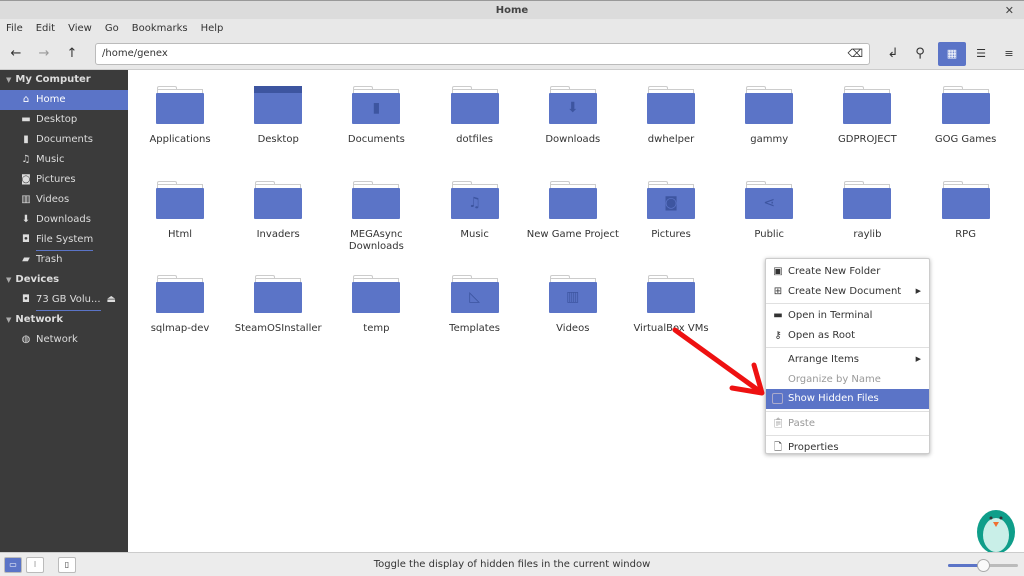 The image size is (1024, 576). What do you see at coordinates (778, 315) in the screenshot?
I see `terminal-icon: ▬` at bounding box center [778, 315].